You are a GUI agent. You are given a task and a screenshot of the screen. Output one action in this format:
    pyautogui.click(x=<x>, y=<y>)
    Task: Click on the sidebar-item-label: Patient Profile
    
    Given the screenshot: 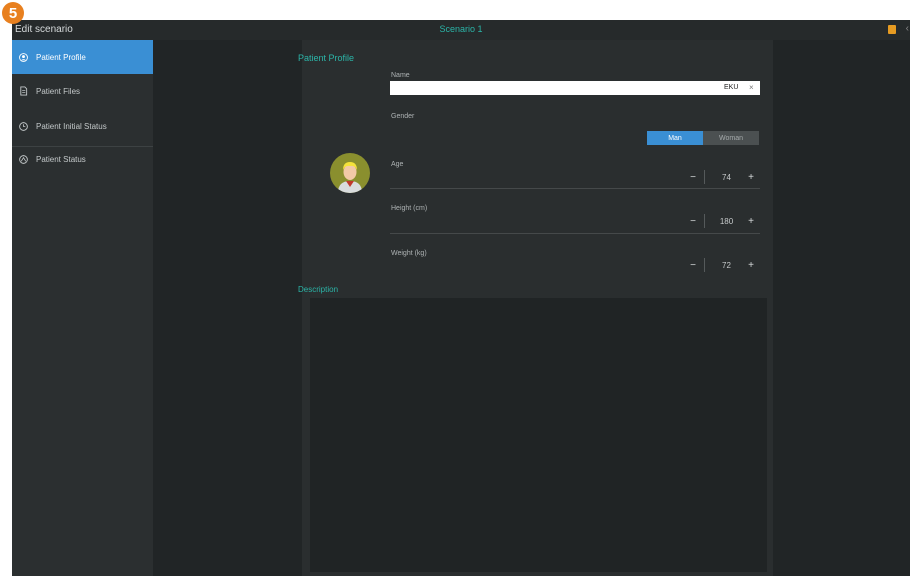 What is the action you would take?
    pyautogui.click(x=61, y=57)
    